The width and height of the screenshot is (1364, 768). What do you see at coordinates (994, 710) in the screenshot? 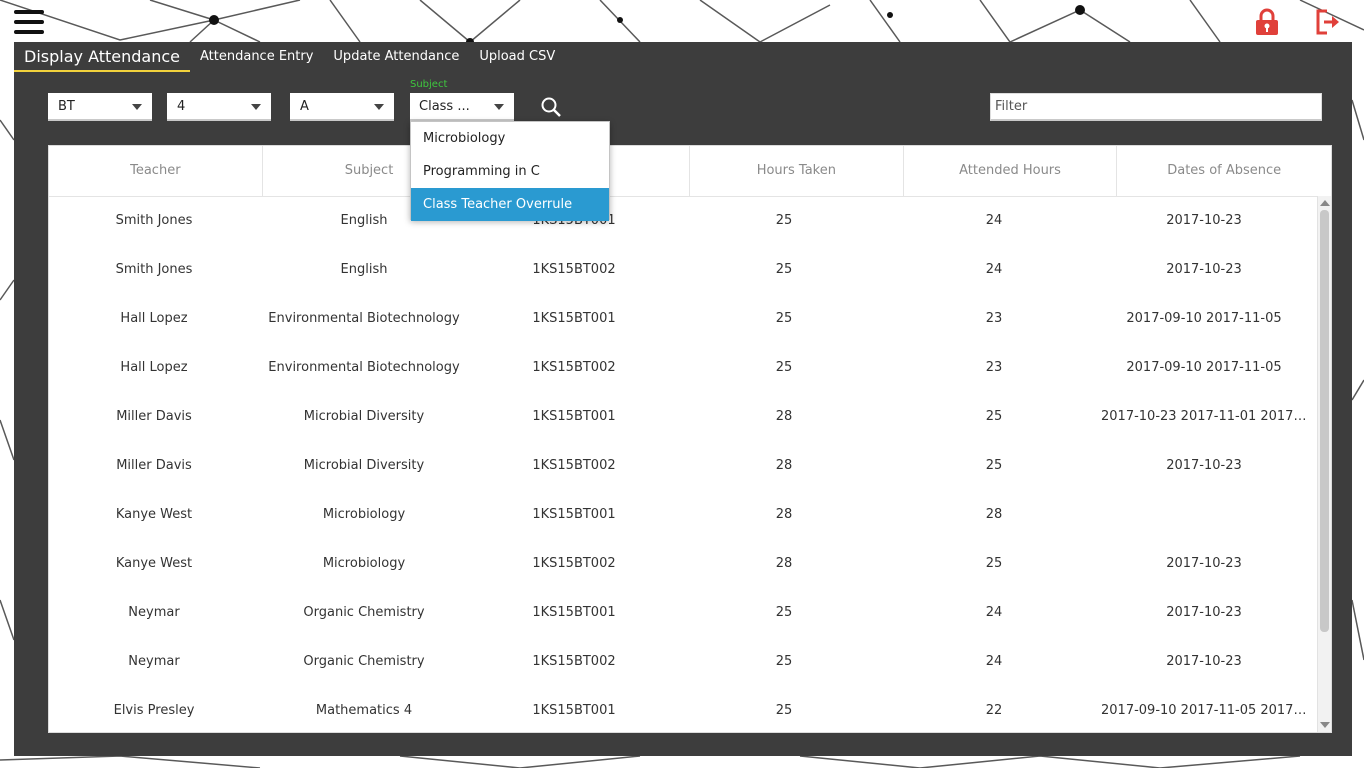
I see `table-cell: 22` at bounding box center [994, 710].